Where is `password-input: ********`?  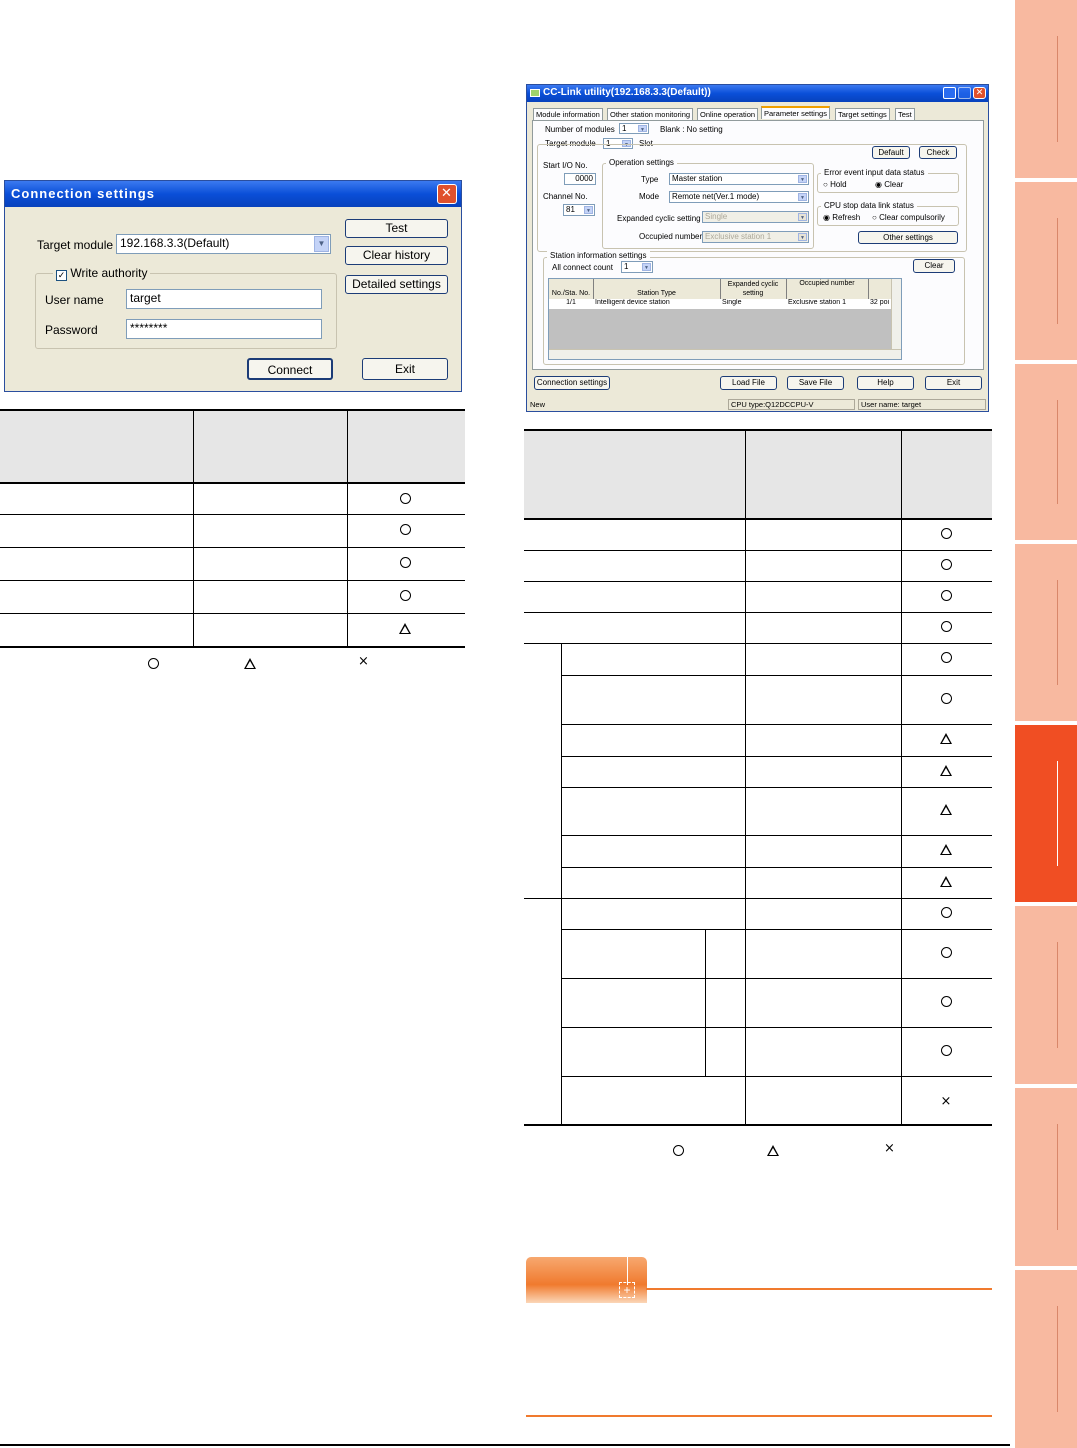
password-input: ******** is located at coordinates (224, 329).